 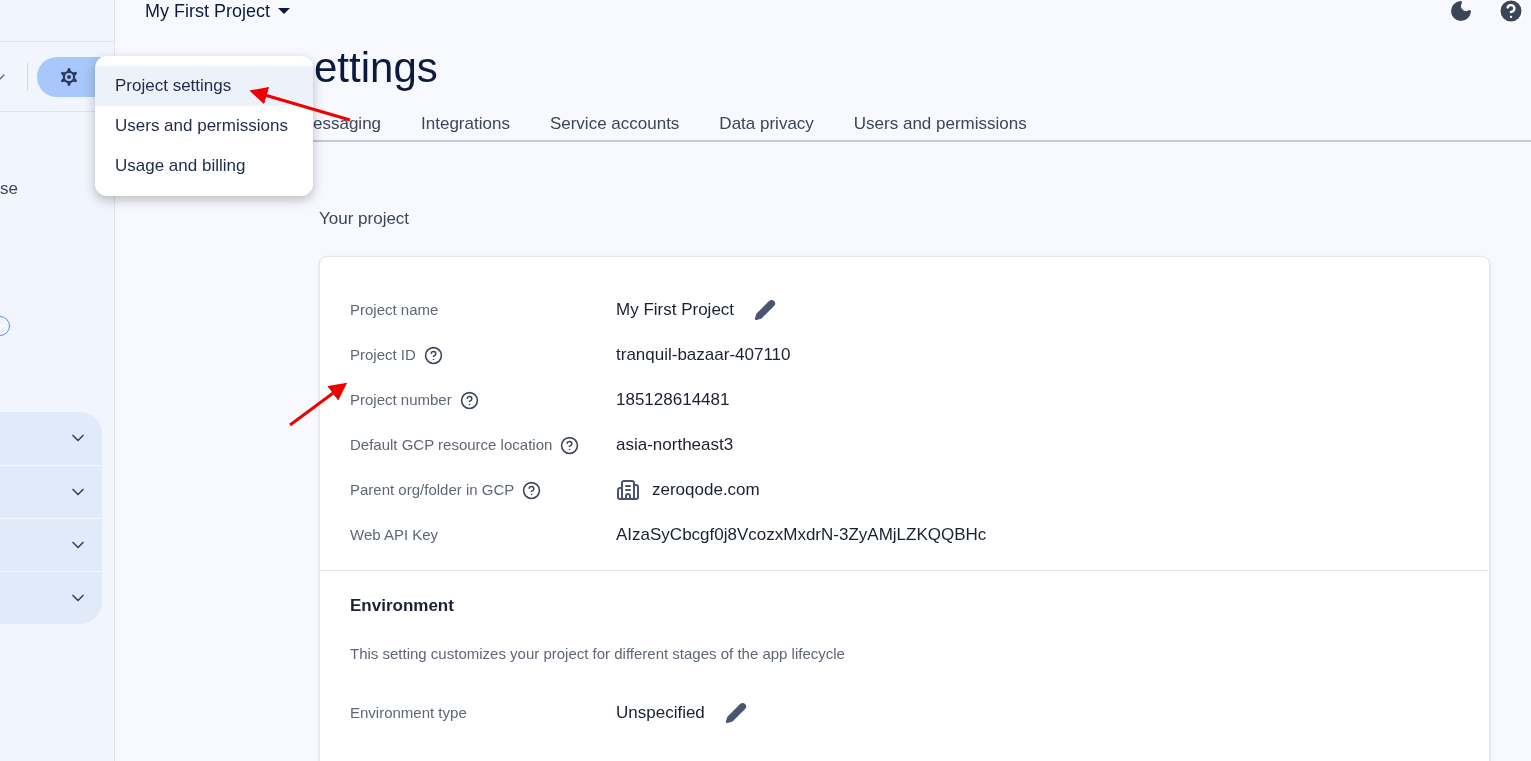 What do you see at coordinates (675, 310) in the screenshot?
I see `field-value: My First Project` at bounding box center [675, 310].